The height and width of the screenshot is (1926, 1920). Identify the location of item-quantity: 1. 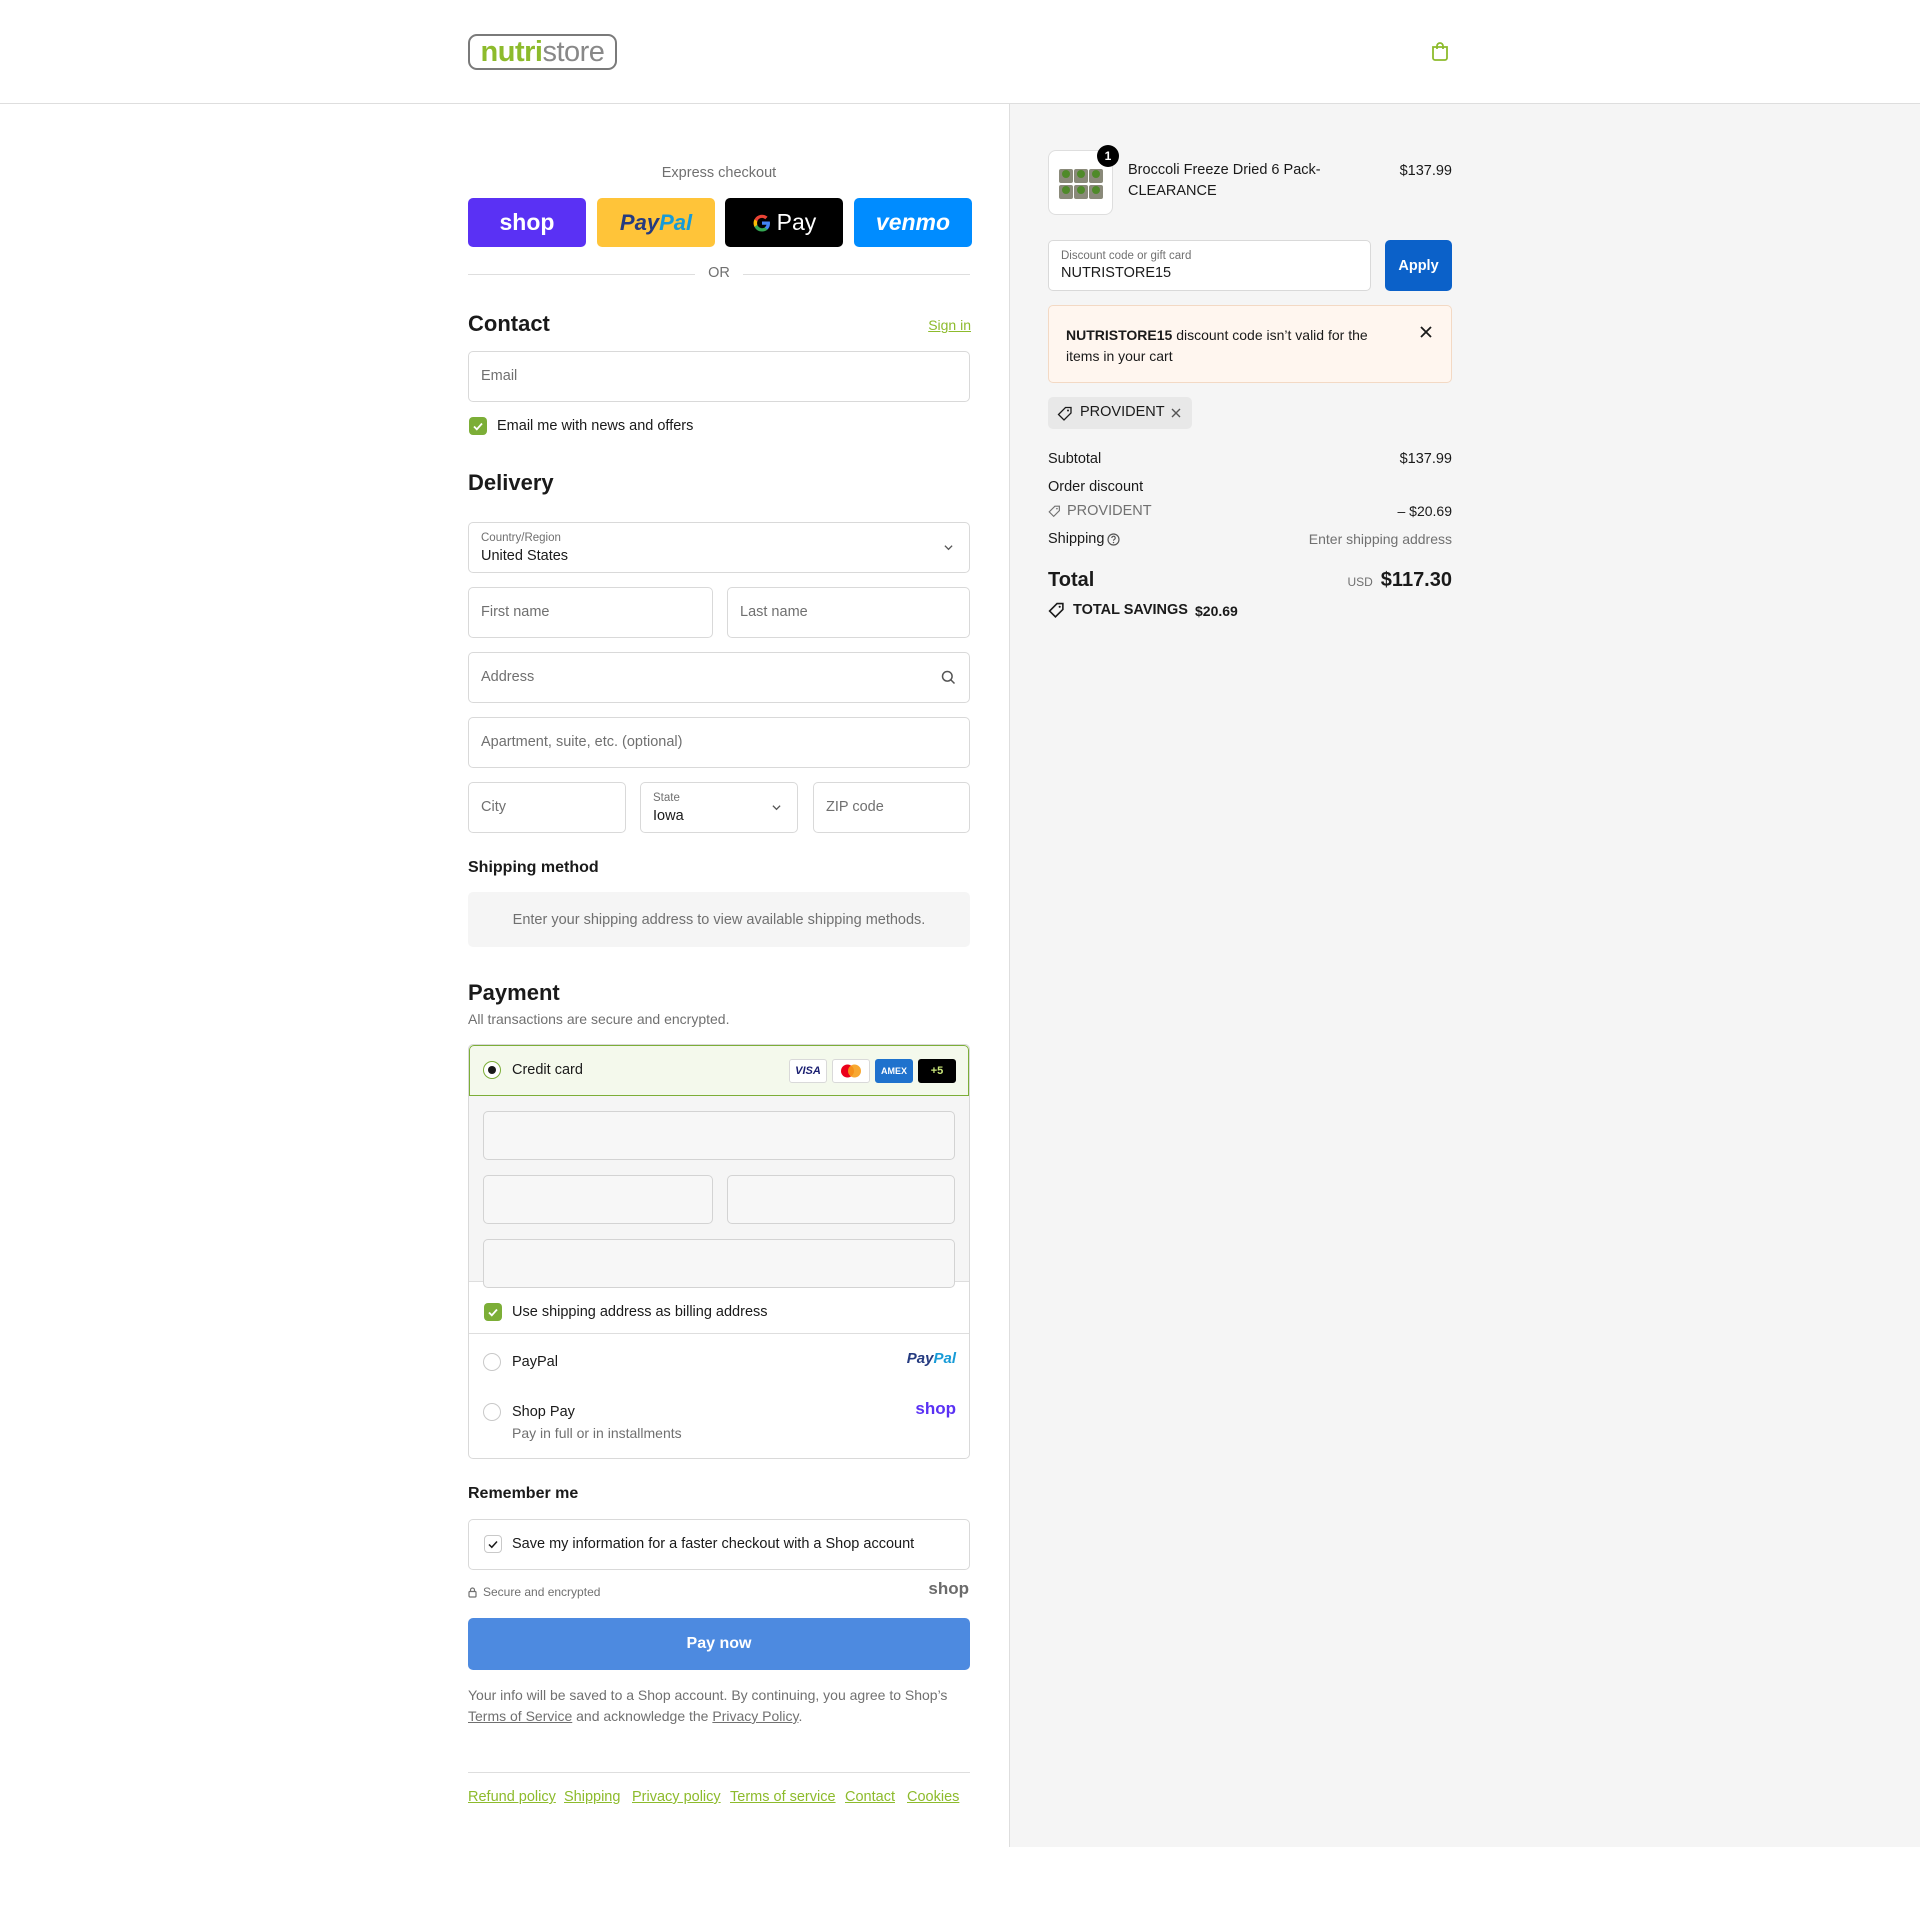
(1108, 156).